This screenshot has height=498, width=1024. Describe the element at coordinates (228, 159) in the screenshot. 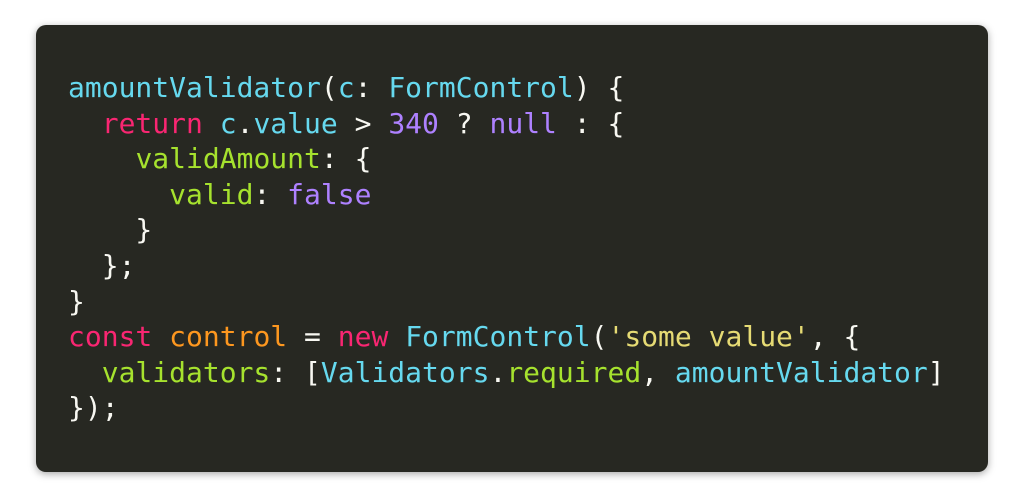

I see `code-token: validAmount` at that location.